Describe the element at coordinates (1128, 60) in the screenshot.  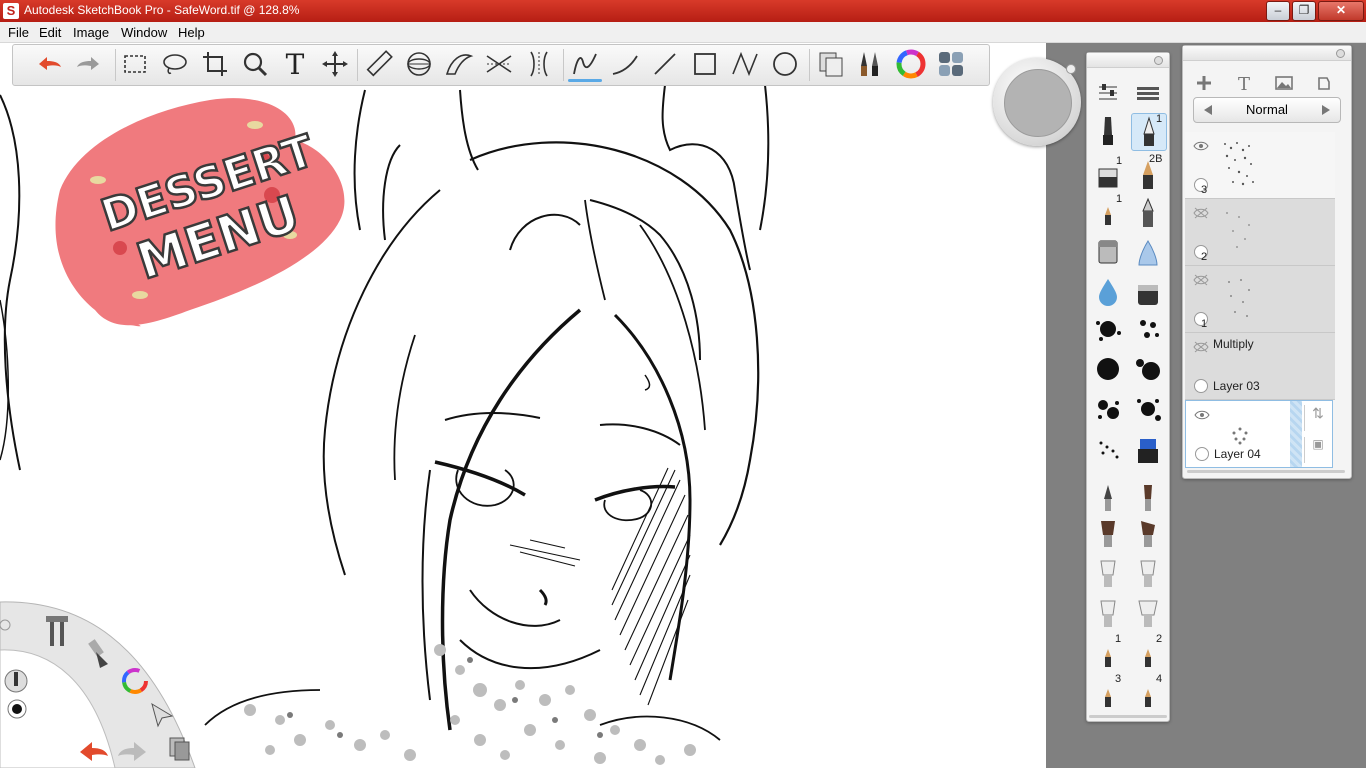
I see `palette-title-bar` at that location.